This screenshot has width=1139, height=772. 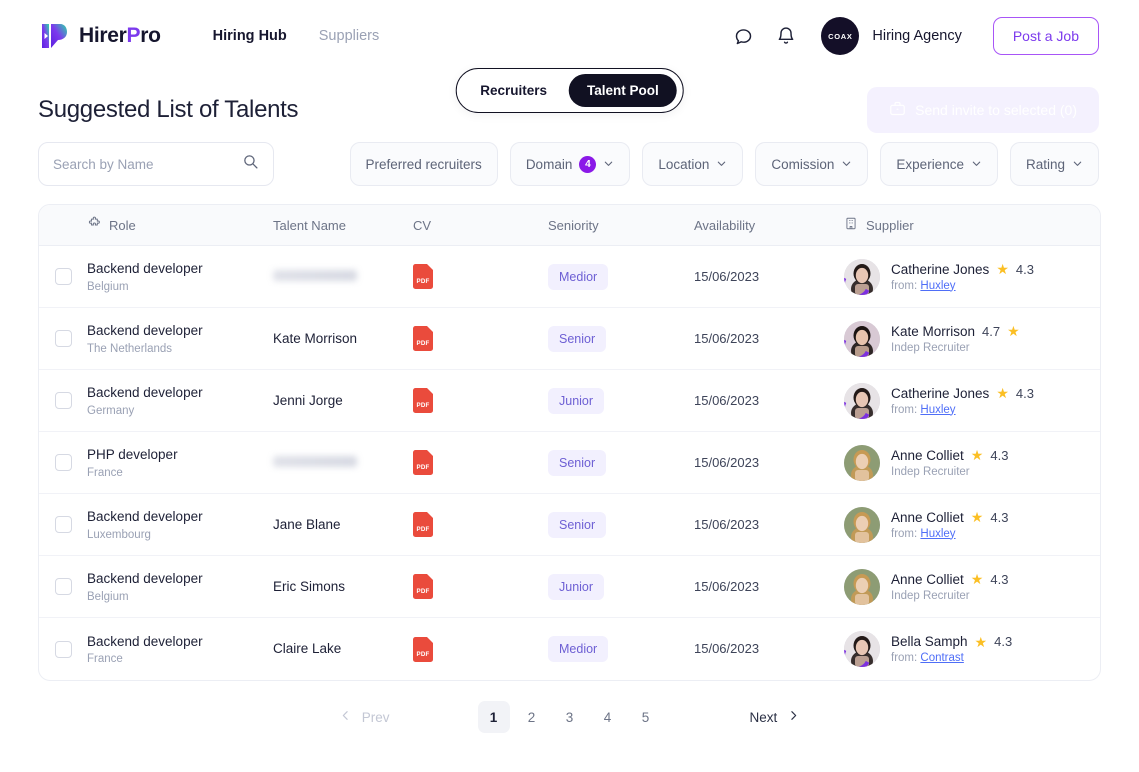 I want to click on filter-location: Location, so click(x=693, y=164).